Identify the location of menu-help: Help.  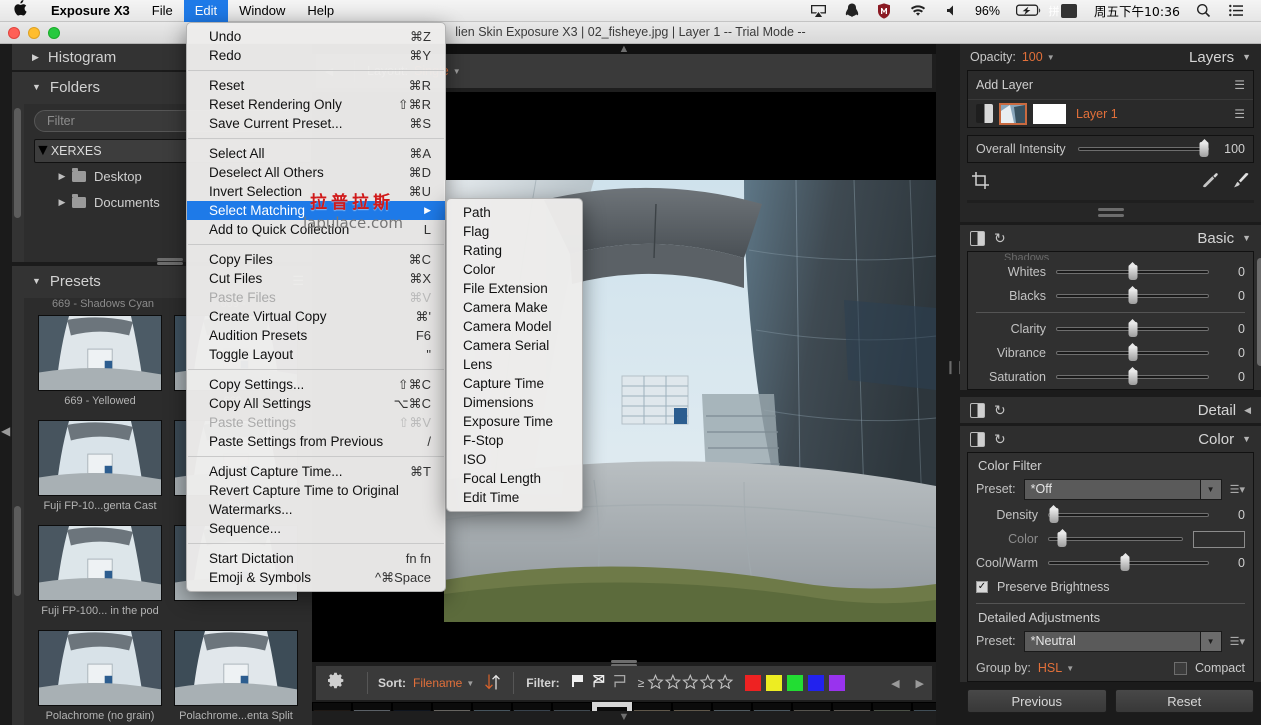
(320, 11).